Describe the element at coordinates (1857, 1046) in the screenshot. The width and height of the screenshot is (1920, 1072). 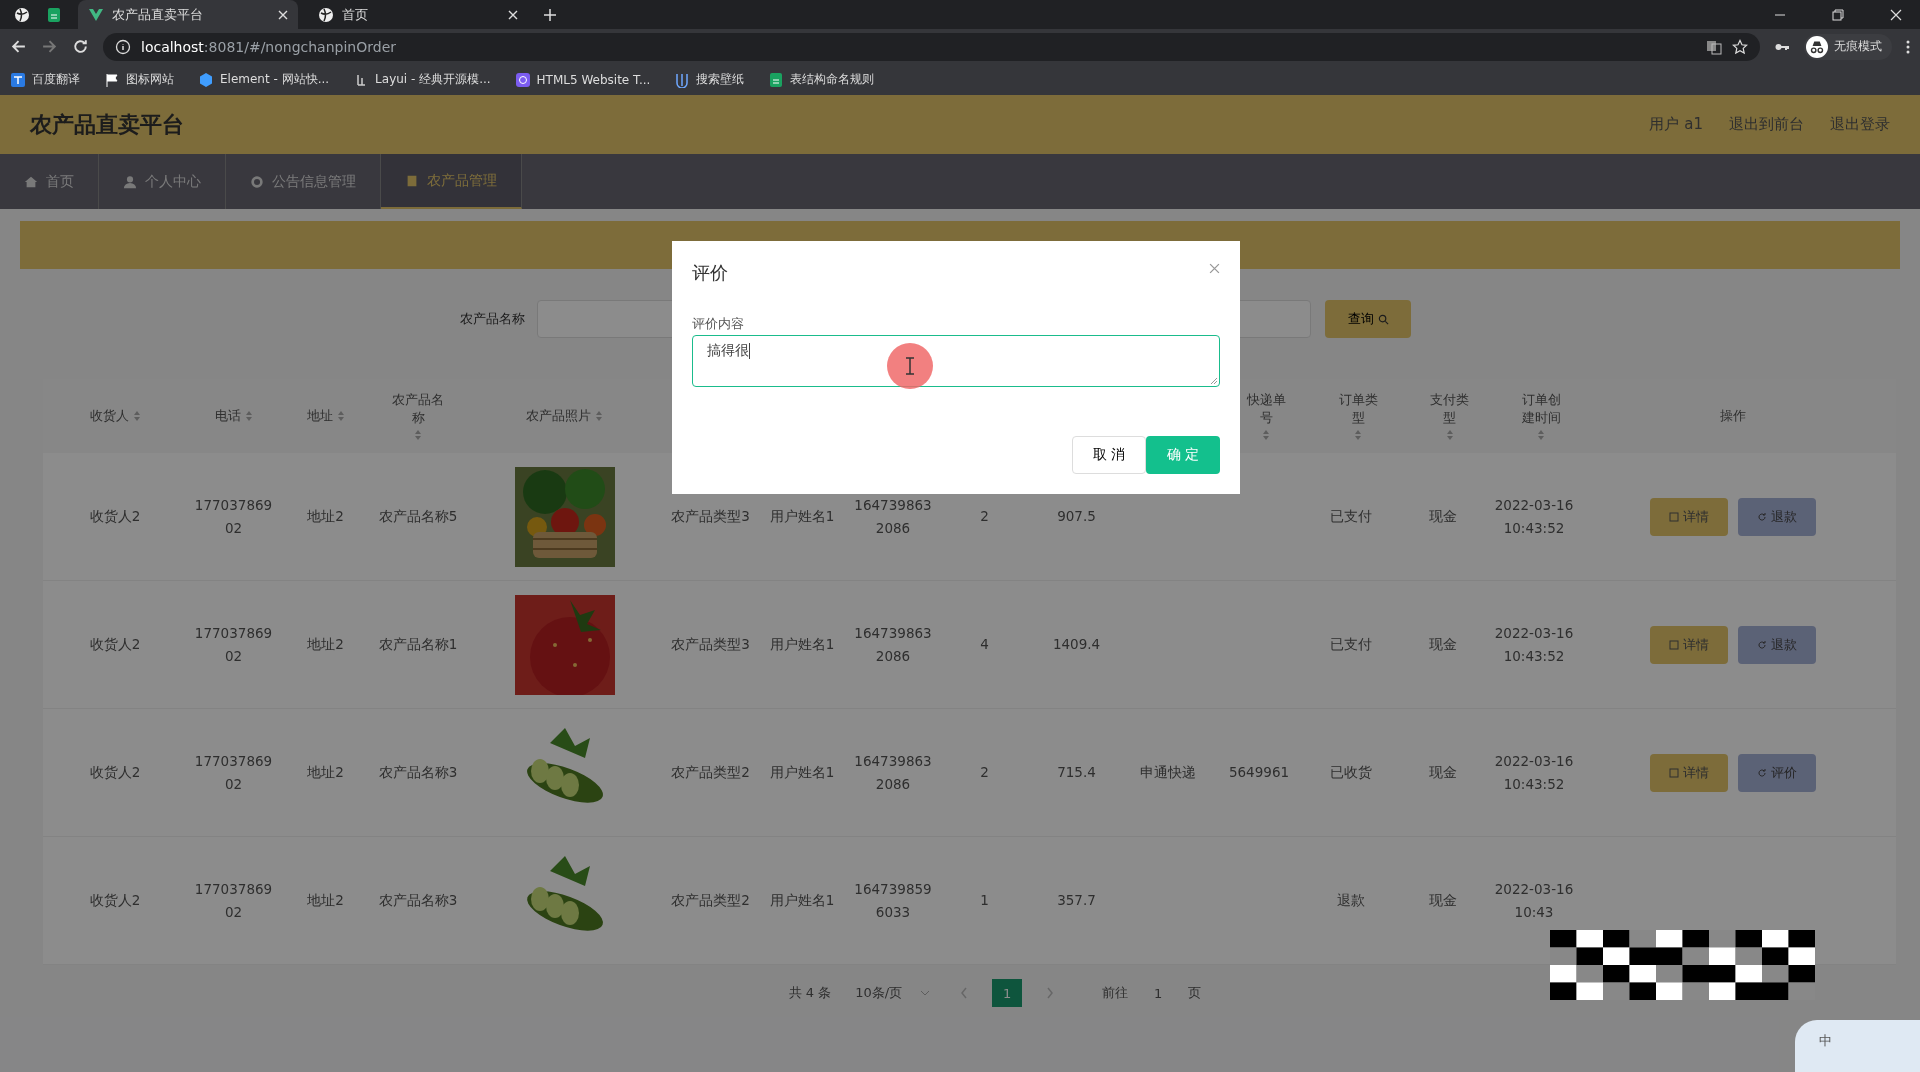
I see `ime-widget: 中` at that location.